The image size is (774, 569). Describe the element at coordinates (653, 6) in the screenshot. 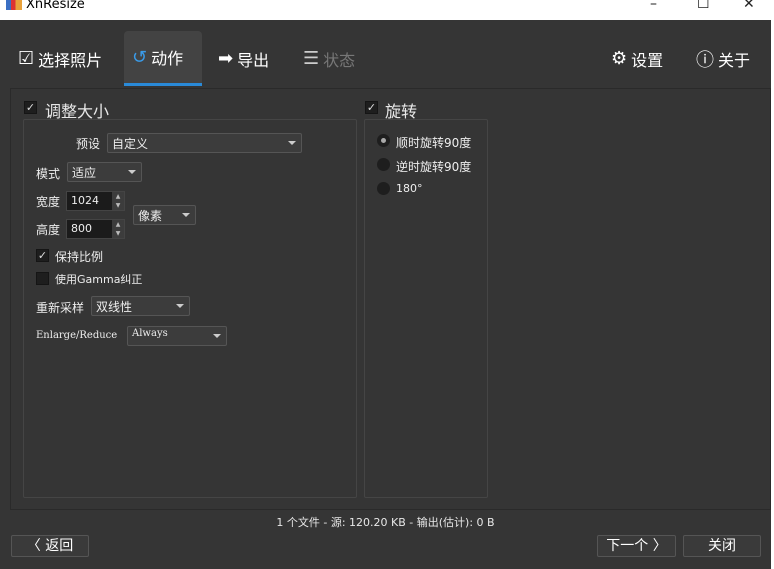

I see `minimize-button: –` at that location.